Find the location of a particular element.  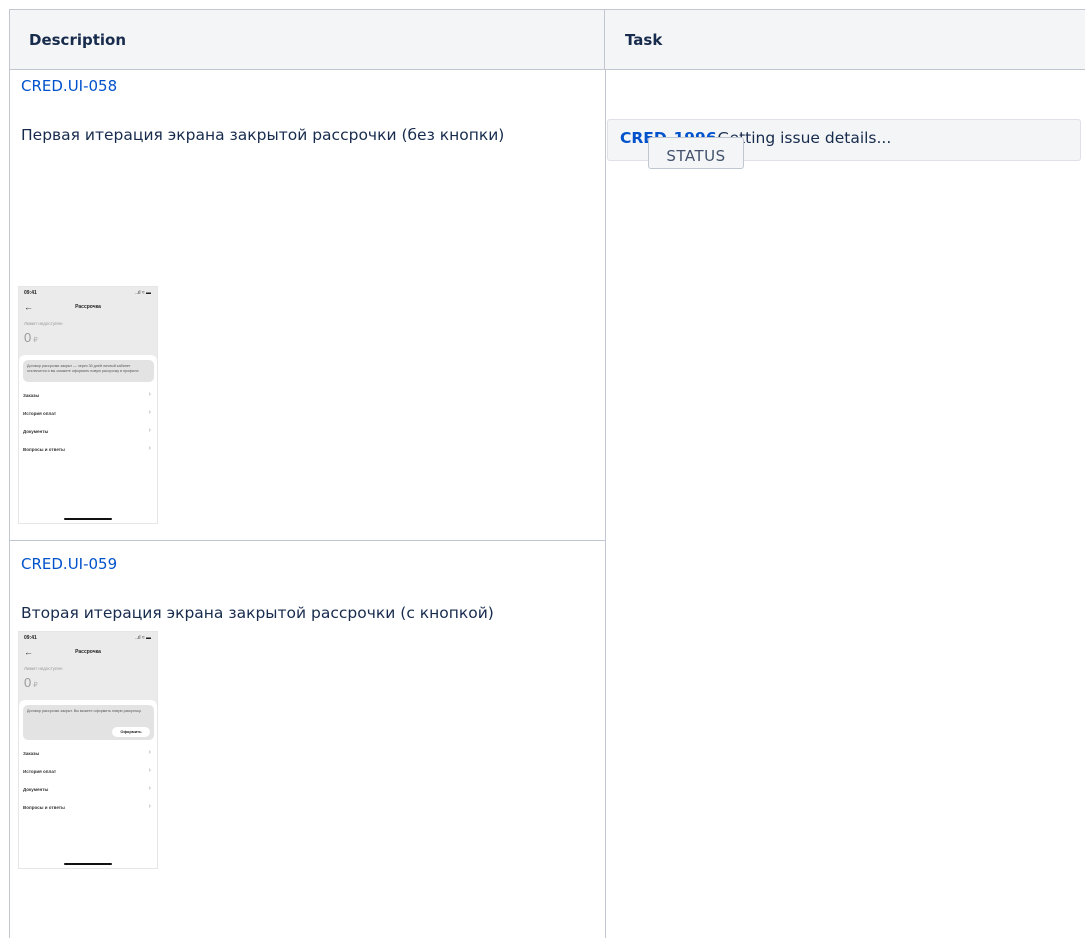

column-header-task: Task is located at coordinates (845, 40).